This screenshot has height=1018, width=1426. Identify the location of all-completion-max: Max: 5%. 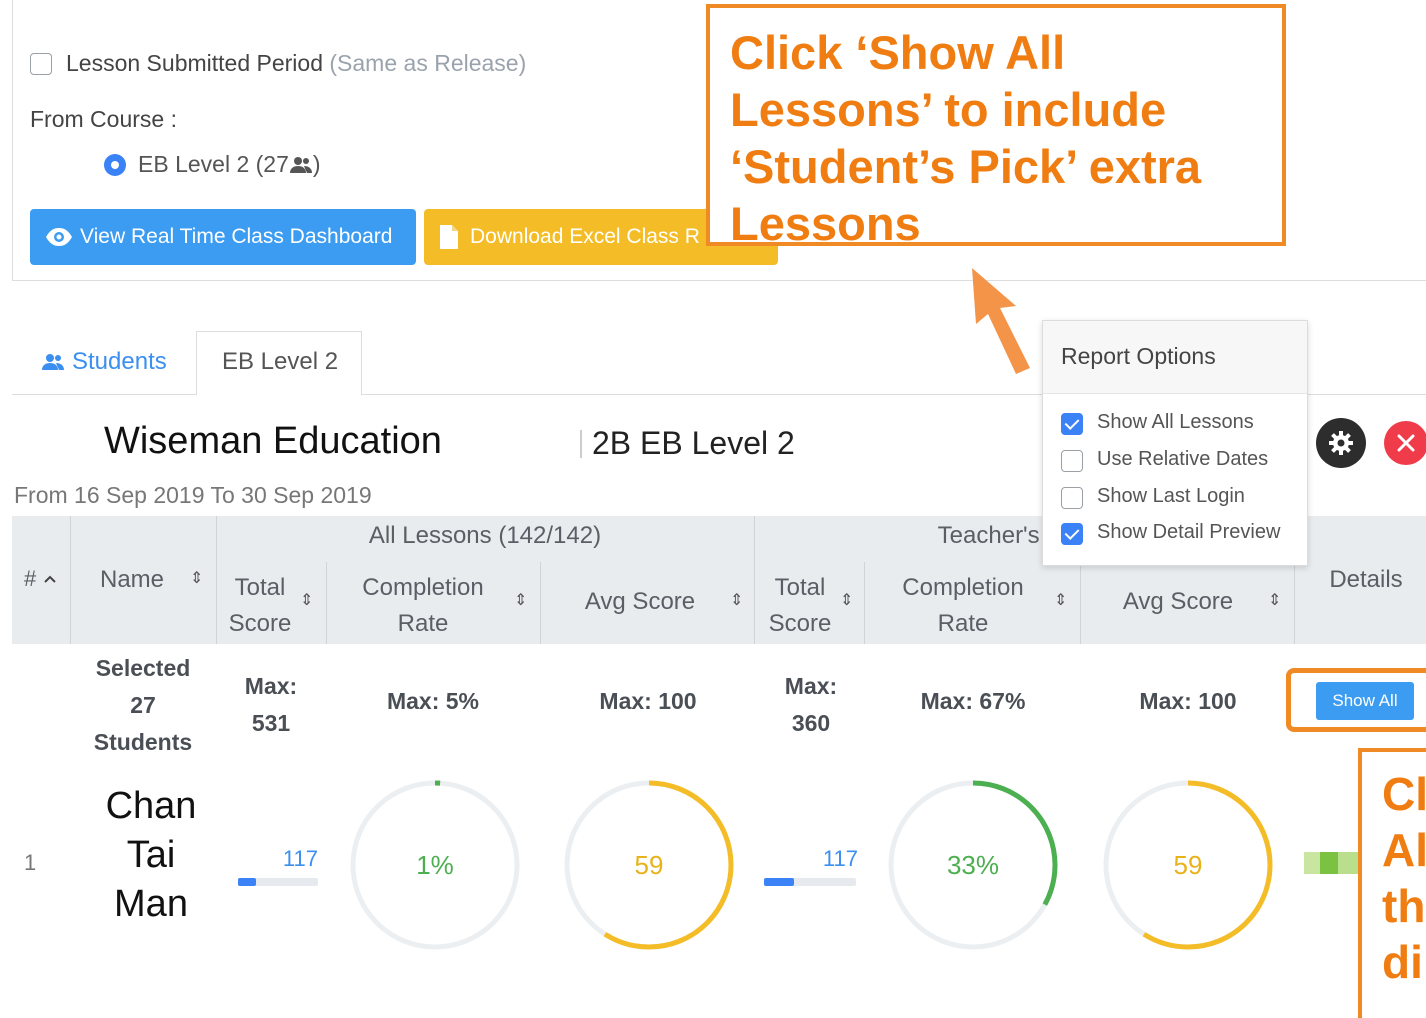
(433, 701).